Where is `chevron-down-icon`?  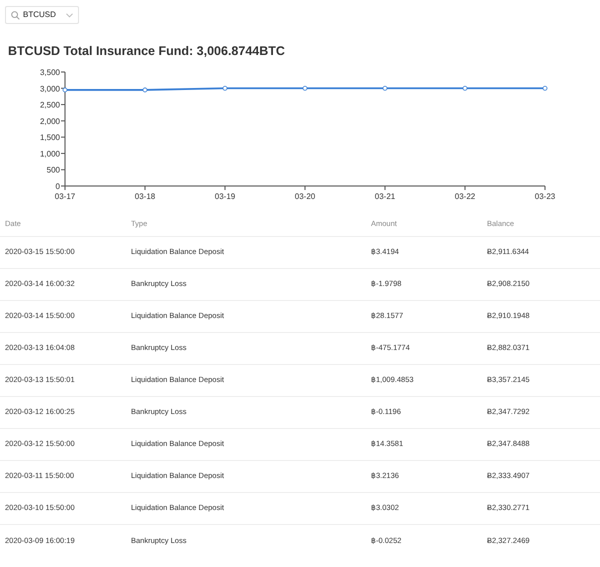 chevron-down-icon is located at coordinates (69, 15).